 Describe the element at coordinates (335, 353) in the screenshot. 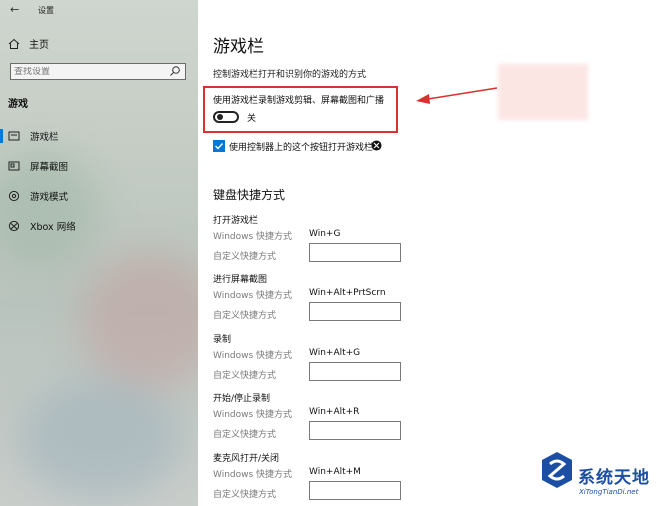

I see `windows-shortcut-value: Win+Alt+G` at that location.